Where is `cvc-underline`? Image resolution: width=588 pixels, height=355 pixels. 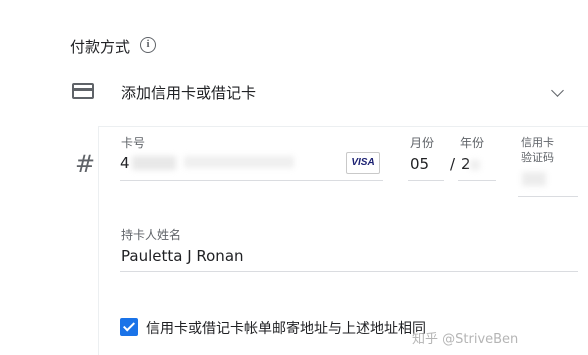
cvc-underline is located at coordinates (548, 196).